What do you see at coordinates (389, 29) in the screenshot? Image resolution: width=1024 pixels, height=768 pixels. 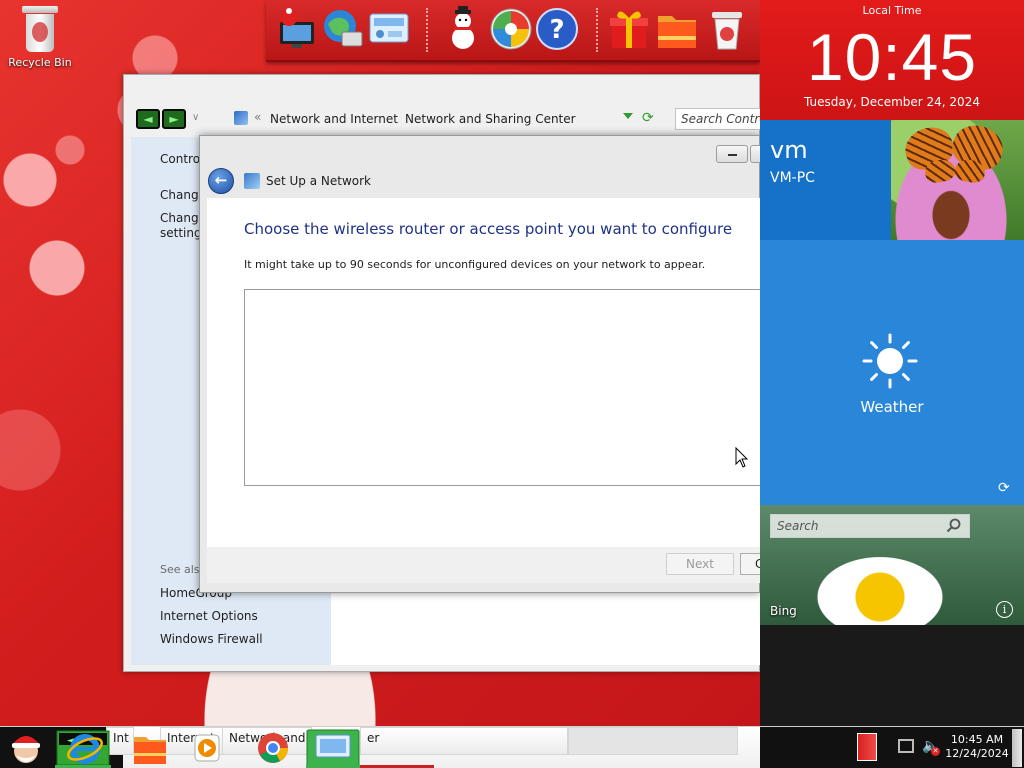 I see `control-panel-icon` at bounding box center [389, 29].